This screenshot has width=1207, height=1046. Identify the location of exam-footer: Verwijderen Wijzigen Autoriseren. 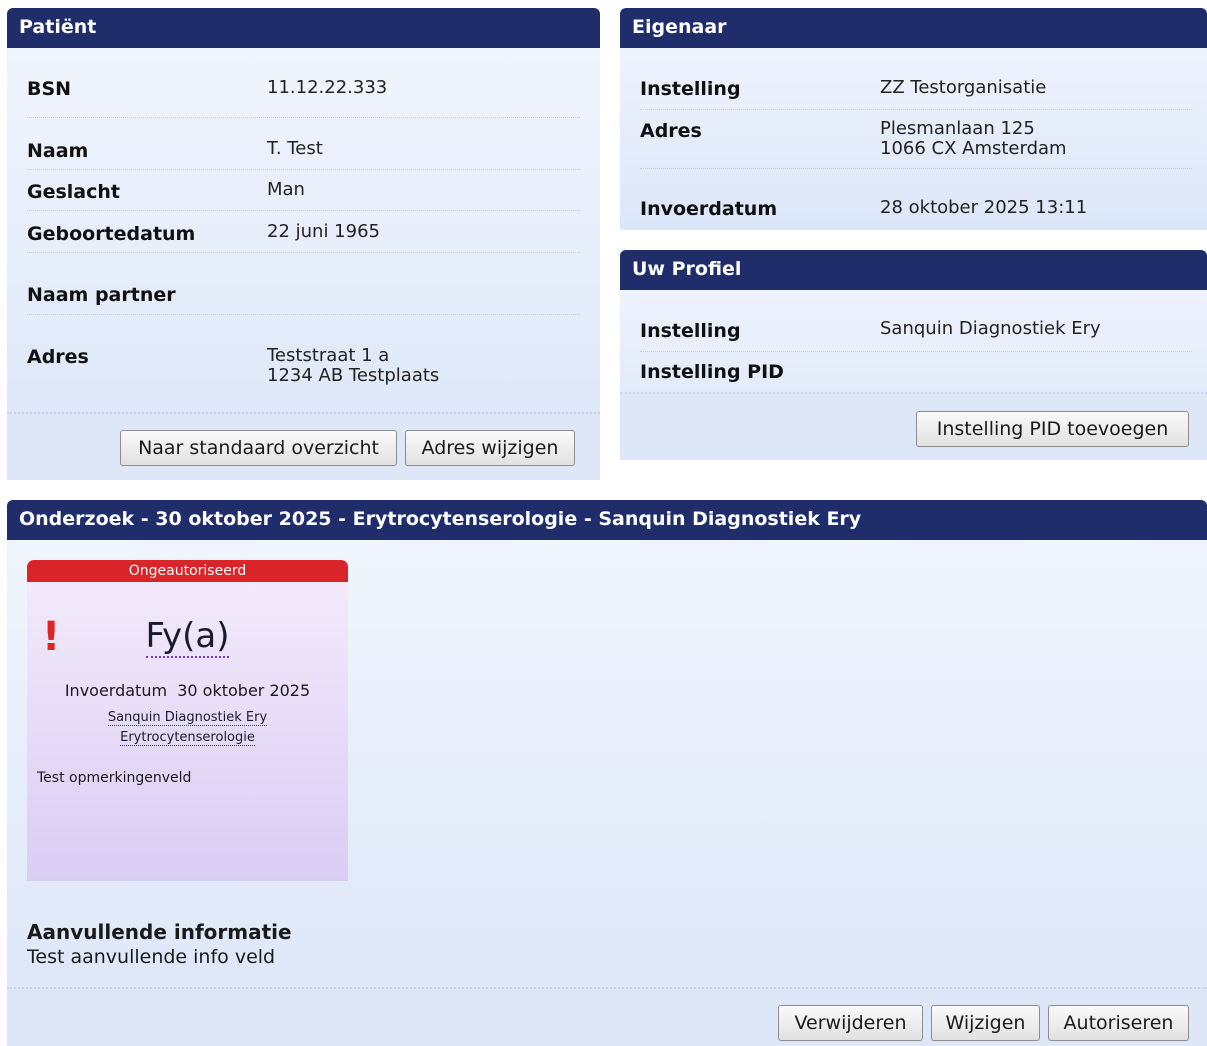
(607, 1016).